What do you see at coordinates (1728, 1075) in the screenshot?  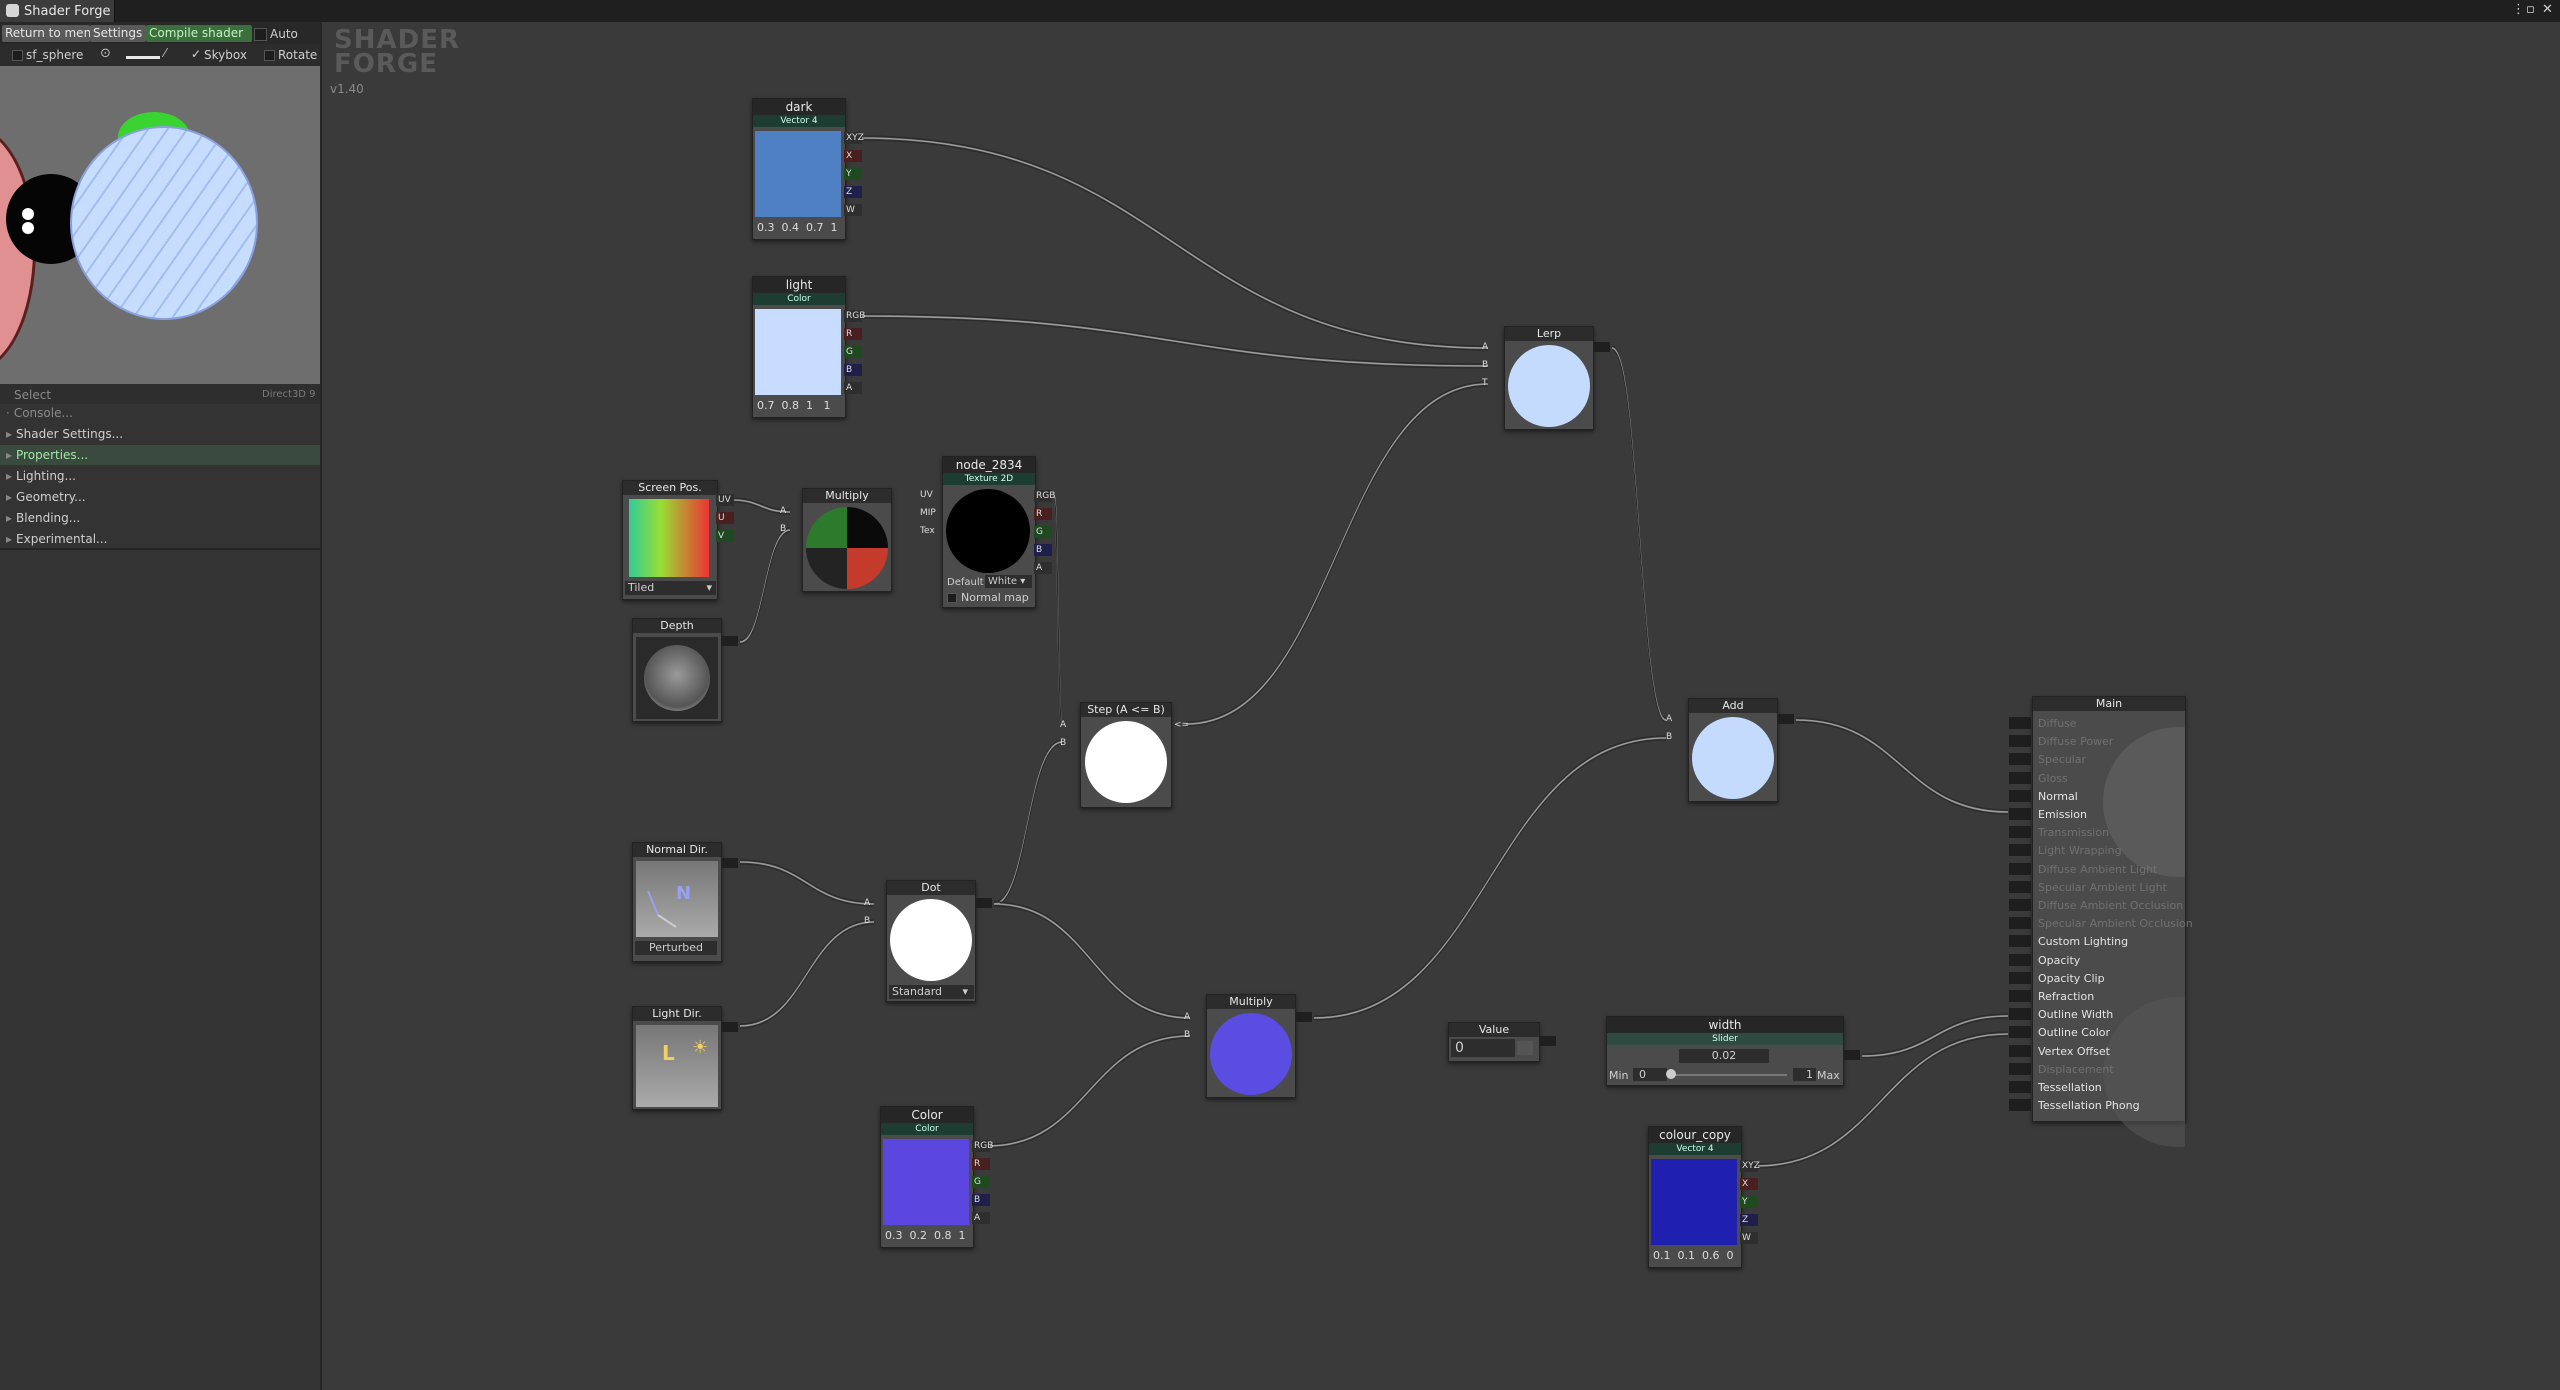 I see `slider-track` at bounding box center [1728, 1075].